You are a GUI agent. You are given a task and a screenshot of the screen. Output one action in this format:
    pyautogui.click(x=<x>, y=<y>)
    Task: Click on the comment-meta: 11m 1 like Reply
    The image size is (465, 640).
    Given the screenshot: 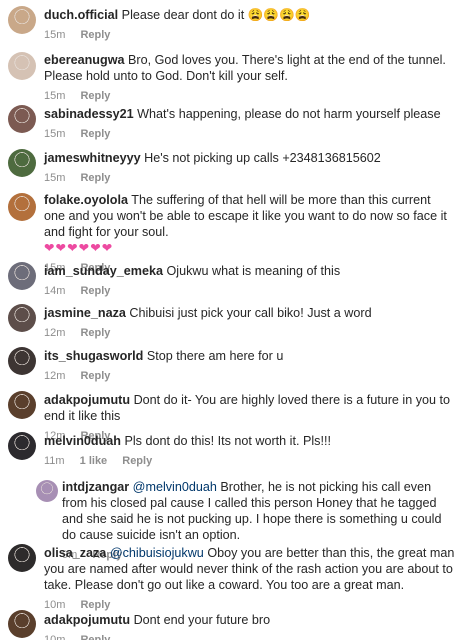 What is the action you would take?
    pyautogui.click(x=249, y=461)
    